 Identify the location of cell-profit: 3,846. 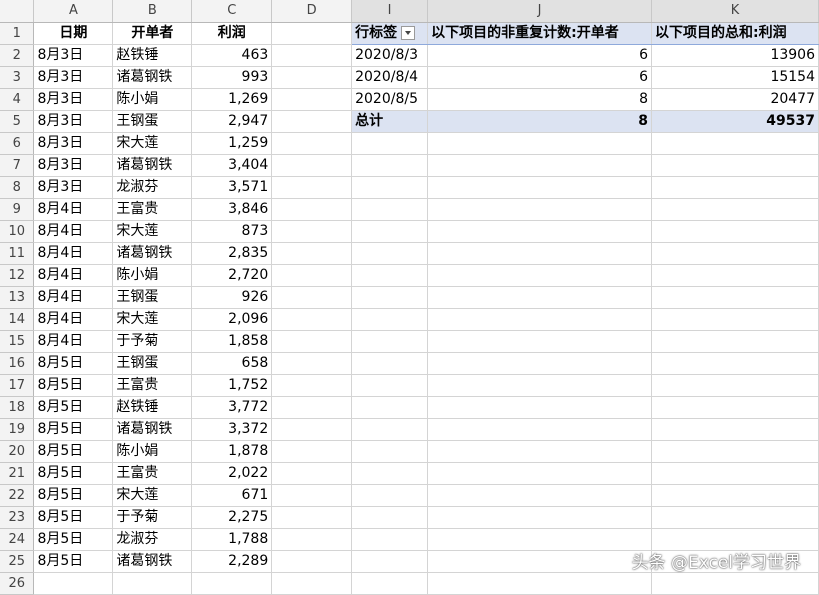
(232, 209).